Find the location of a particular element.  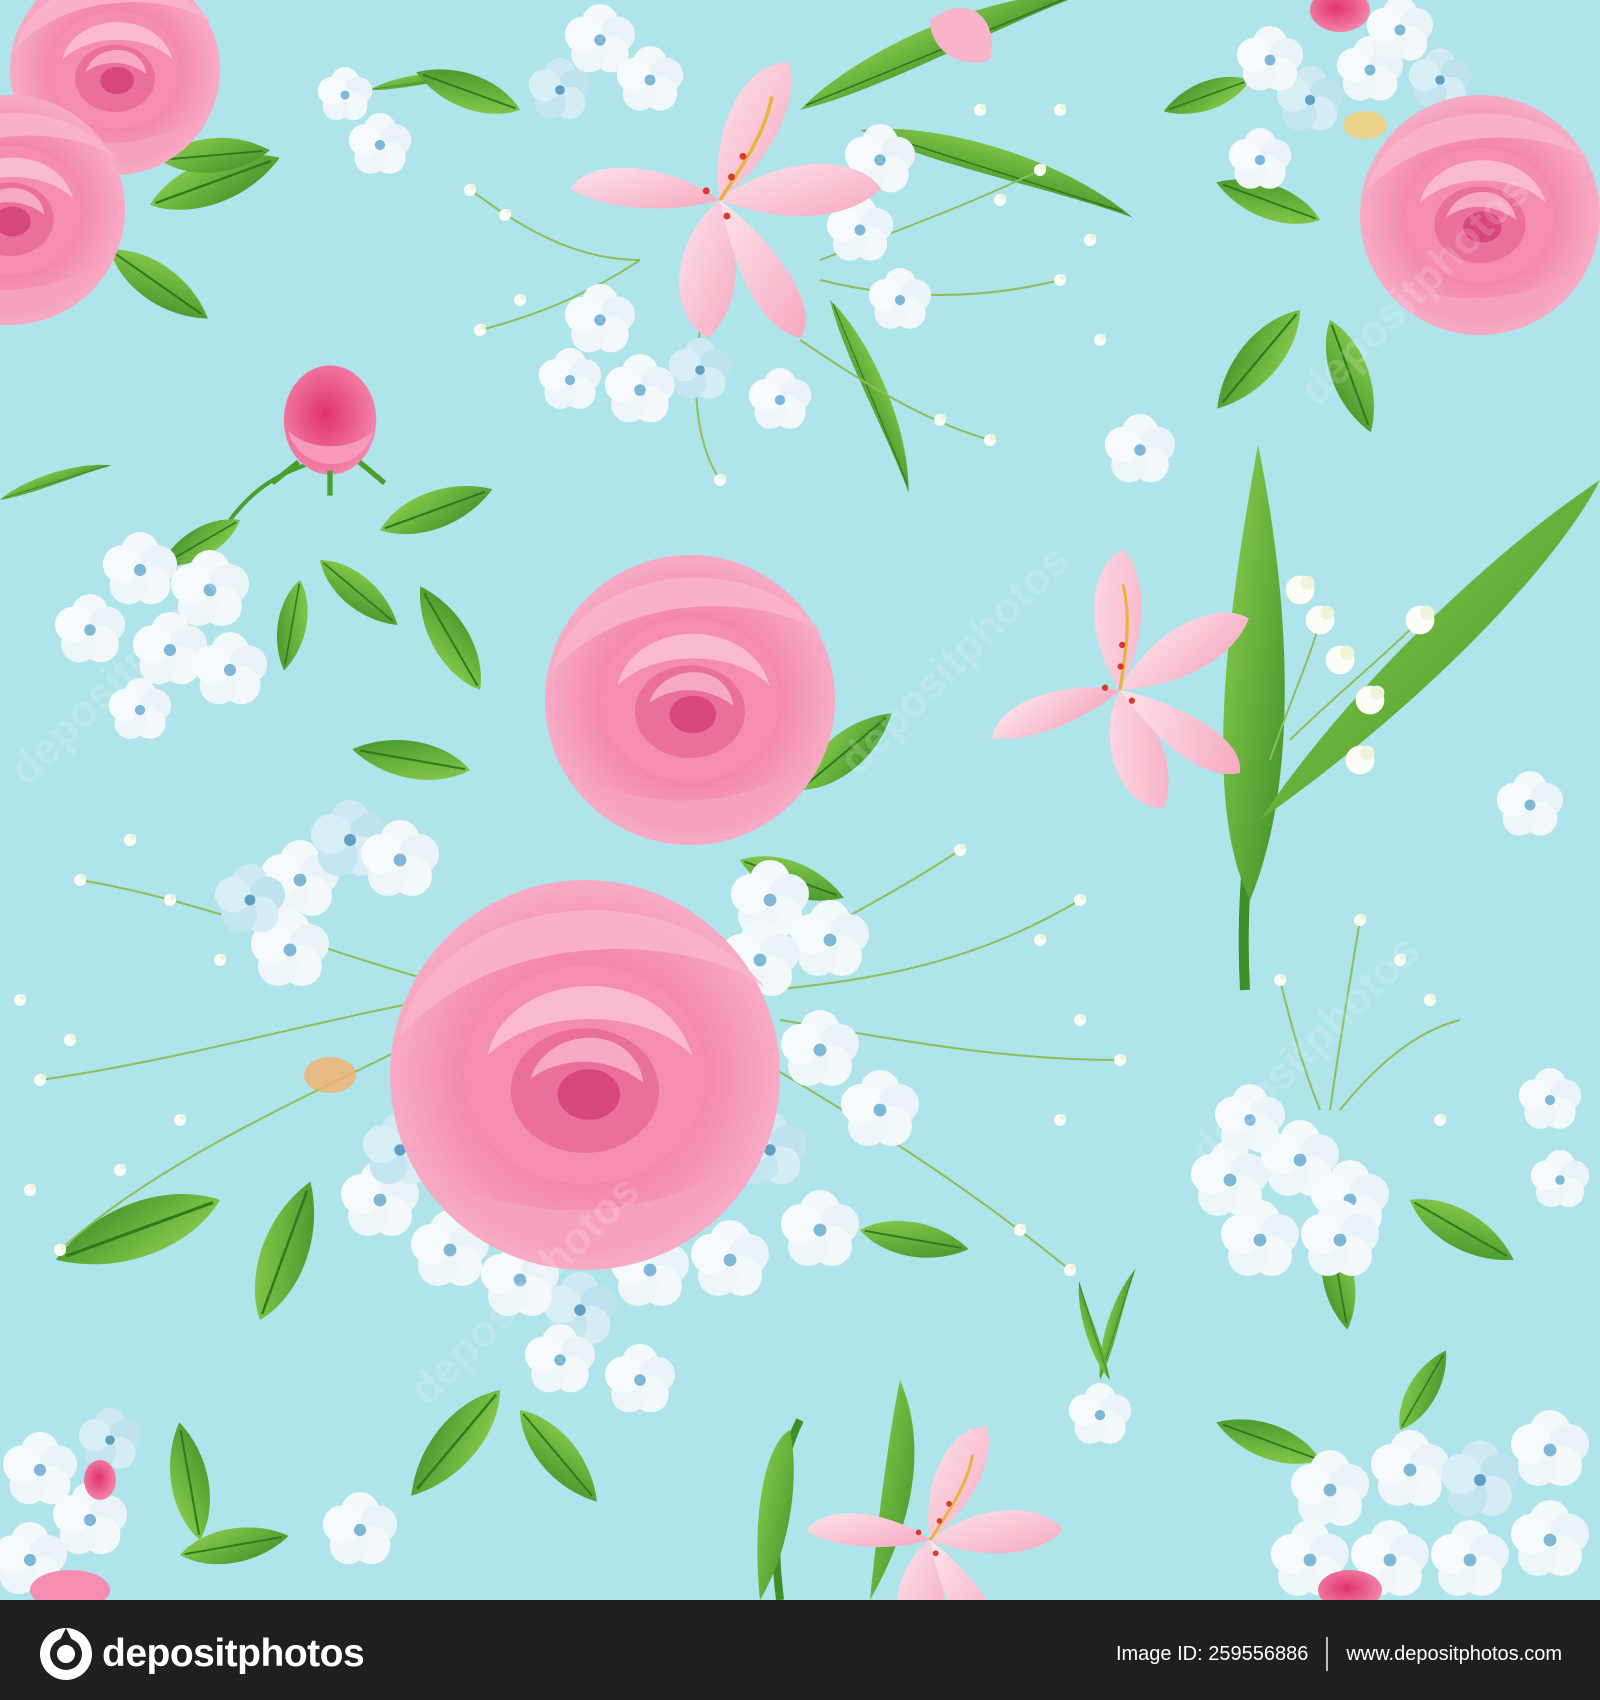

brand-logo: depositphotos is located at coordinates (201, 1654).